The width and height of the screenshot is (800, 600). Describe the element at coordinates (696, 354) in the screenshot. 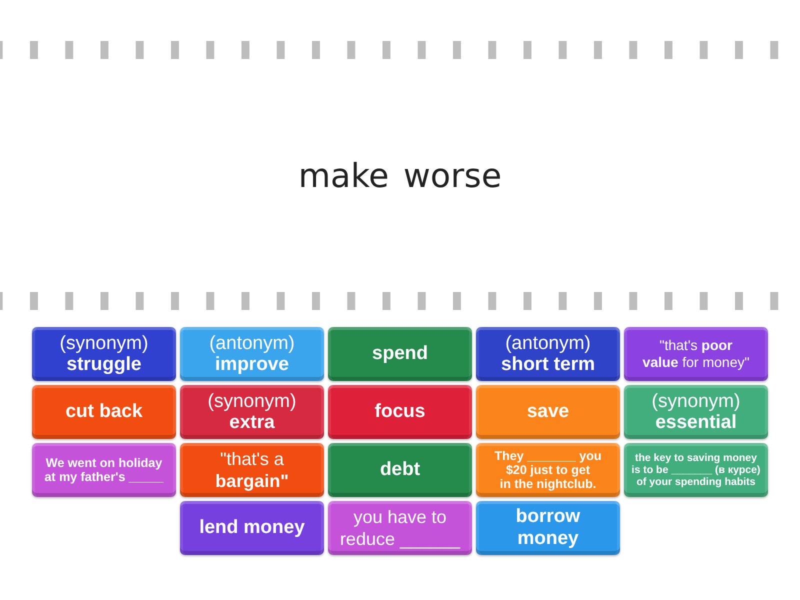

I see `word-tile: "that's poor value for money"` at that location.